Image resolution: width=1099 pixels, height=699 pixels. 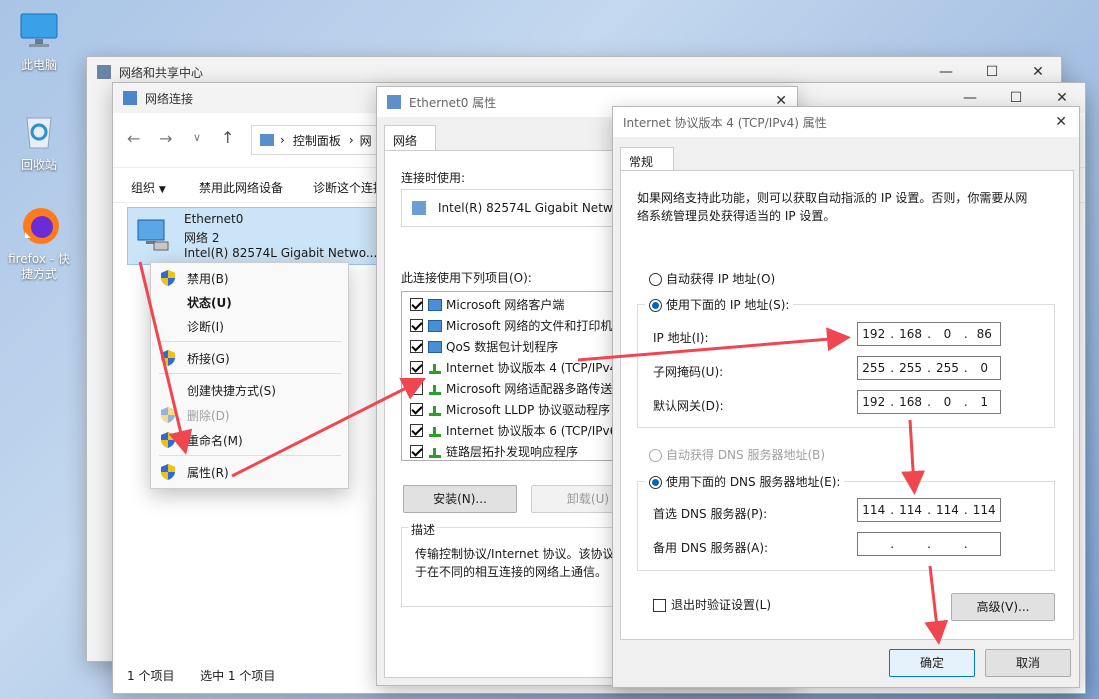 What do you see at coordinates (169, 98) in the screenshot?
I see `window-title: 网络连接` at bounding box center [169, 98].